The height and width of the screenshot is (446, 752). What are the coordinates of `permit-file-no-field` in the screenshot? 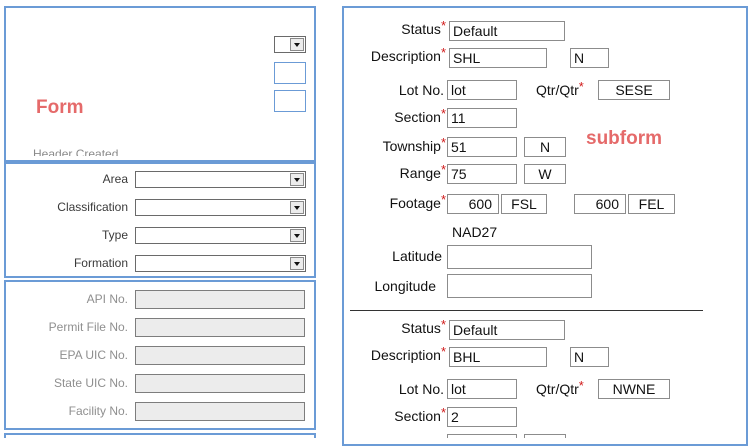 It's located at (220, 327).